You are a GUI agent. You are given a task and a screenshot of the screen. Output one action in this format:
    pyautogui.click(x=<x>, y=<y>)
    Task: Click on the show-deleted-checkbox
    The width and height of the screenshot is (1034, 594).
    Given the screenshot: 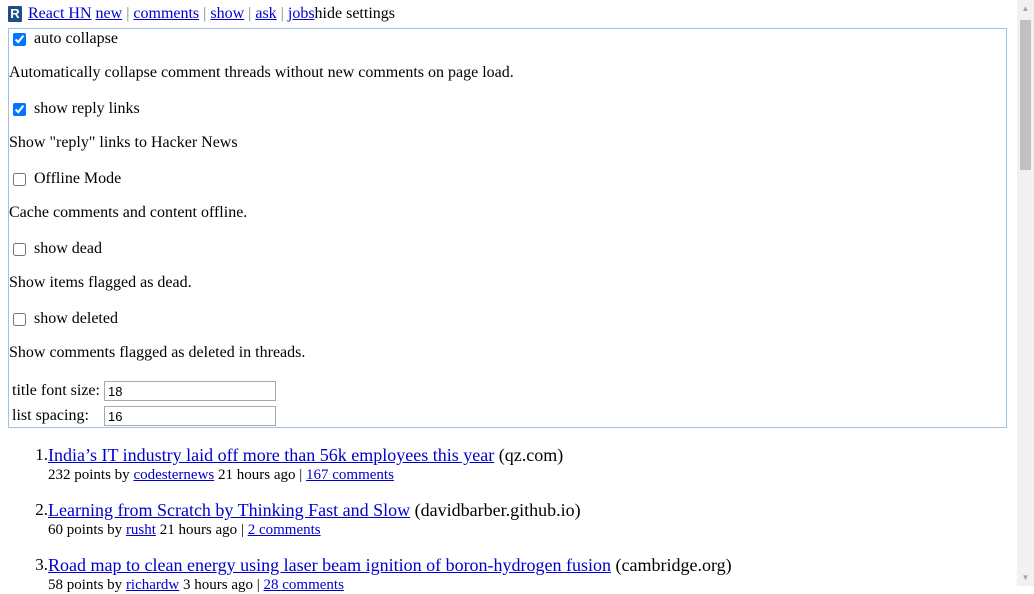 What is the action you would take?
    pyautogui.click(x=19, y=319)
    